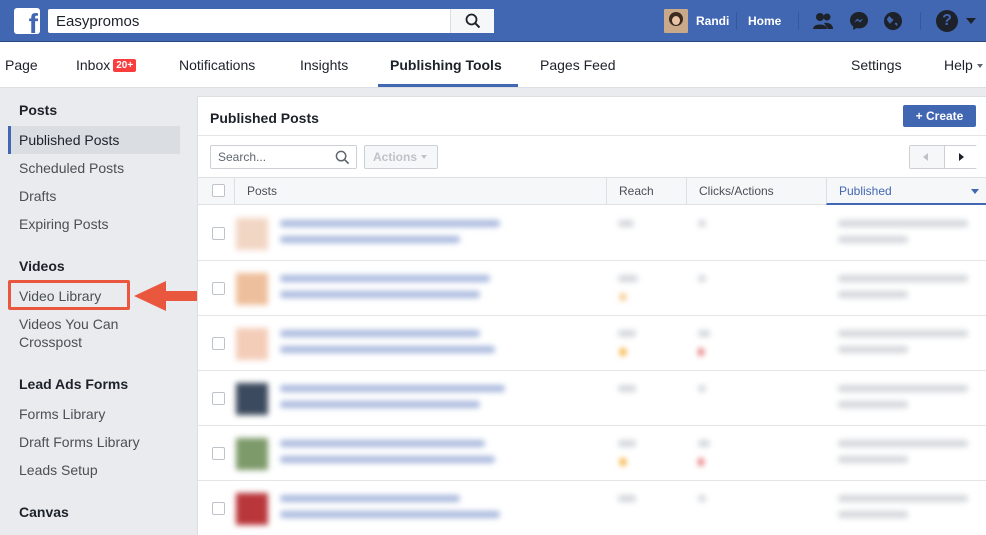  I want to click on tab-publishing-tools: Publishing Tools, so click(446, 65).